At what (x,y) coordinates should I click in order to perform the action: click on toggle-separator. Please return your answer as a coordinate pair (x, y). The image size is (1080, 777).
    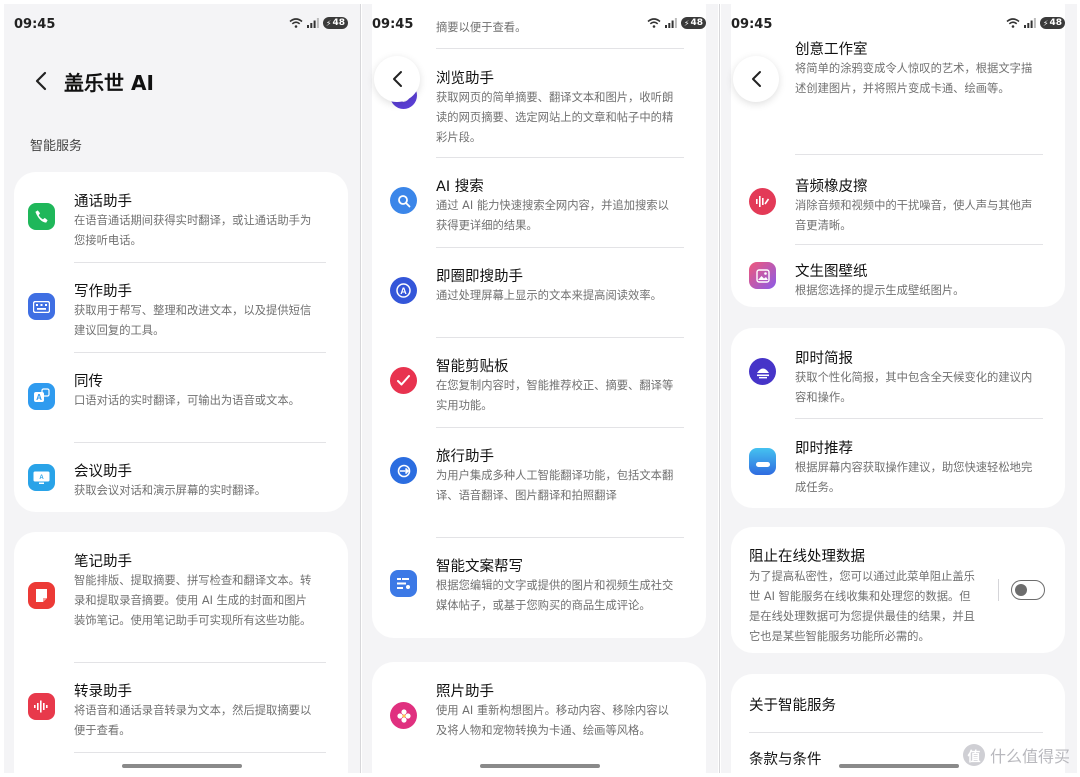
    Looking at the image, I should click on (998, 590).